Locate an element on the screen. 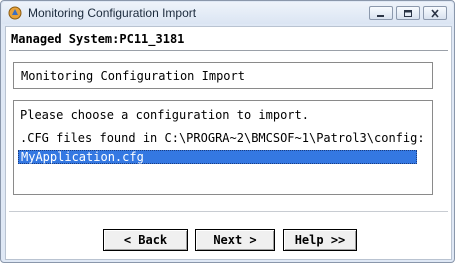  next-button: Next > is located at coordinates (235, 240).